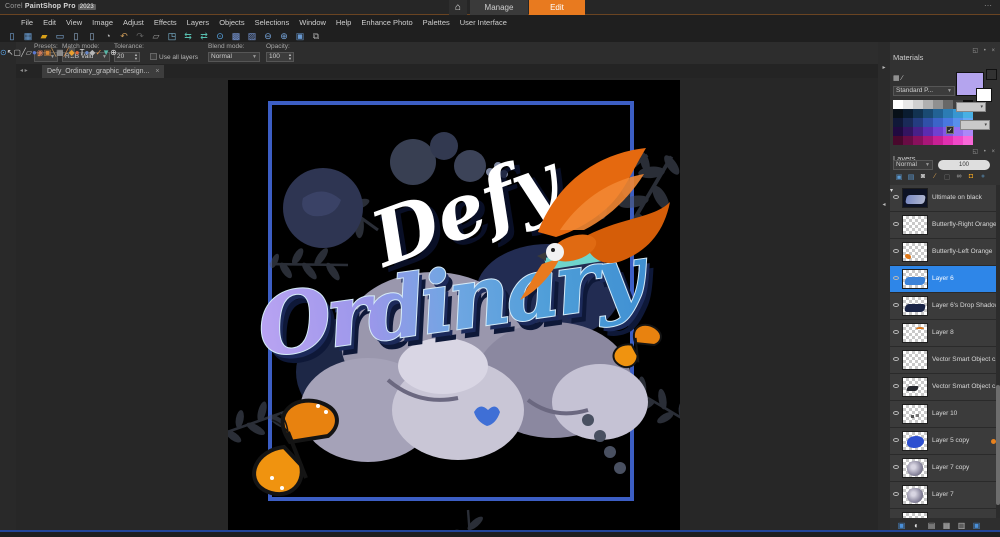 This screenshot has width=1000, height=537. I want to click on use-all-layers-checkbox: Use all layers, so click(174, 57).